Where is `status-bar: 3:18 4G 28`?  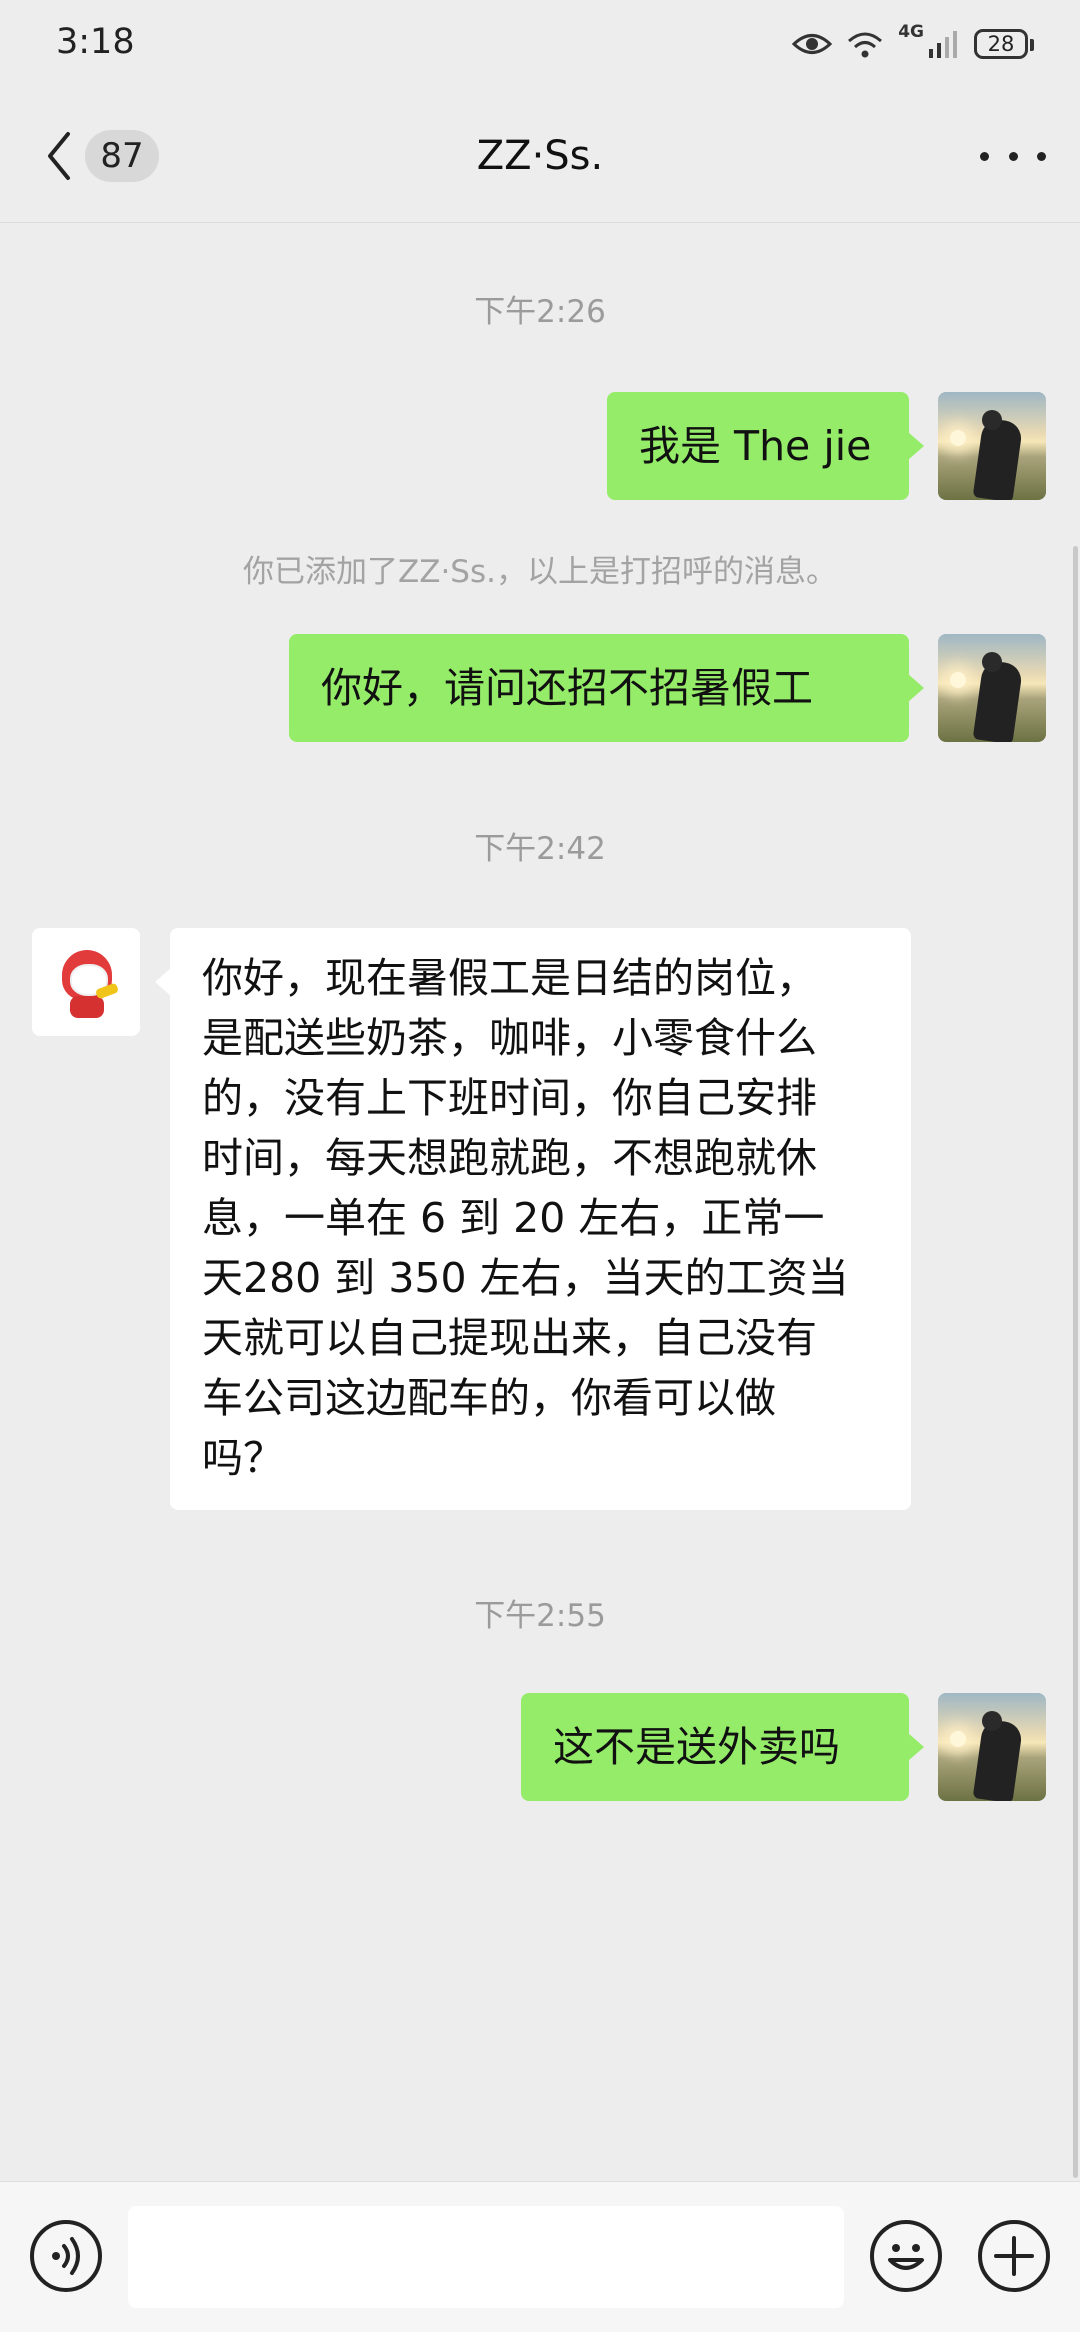 status-bar: 3:18 4G 28 is located at coordinates (540, 45).